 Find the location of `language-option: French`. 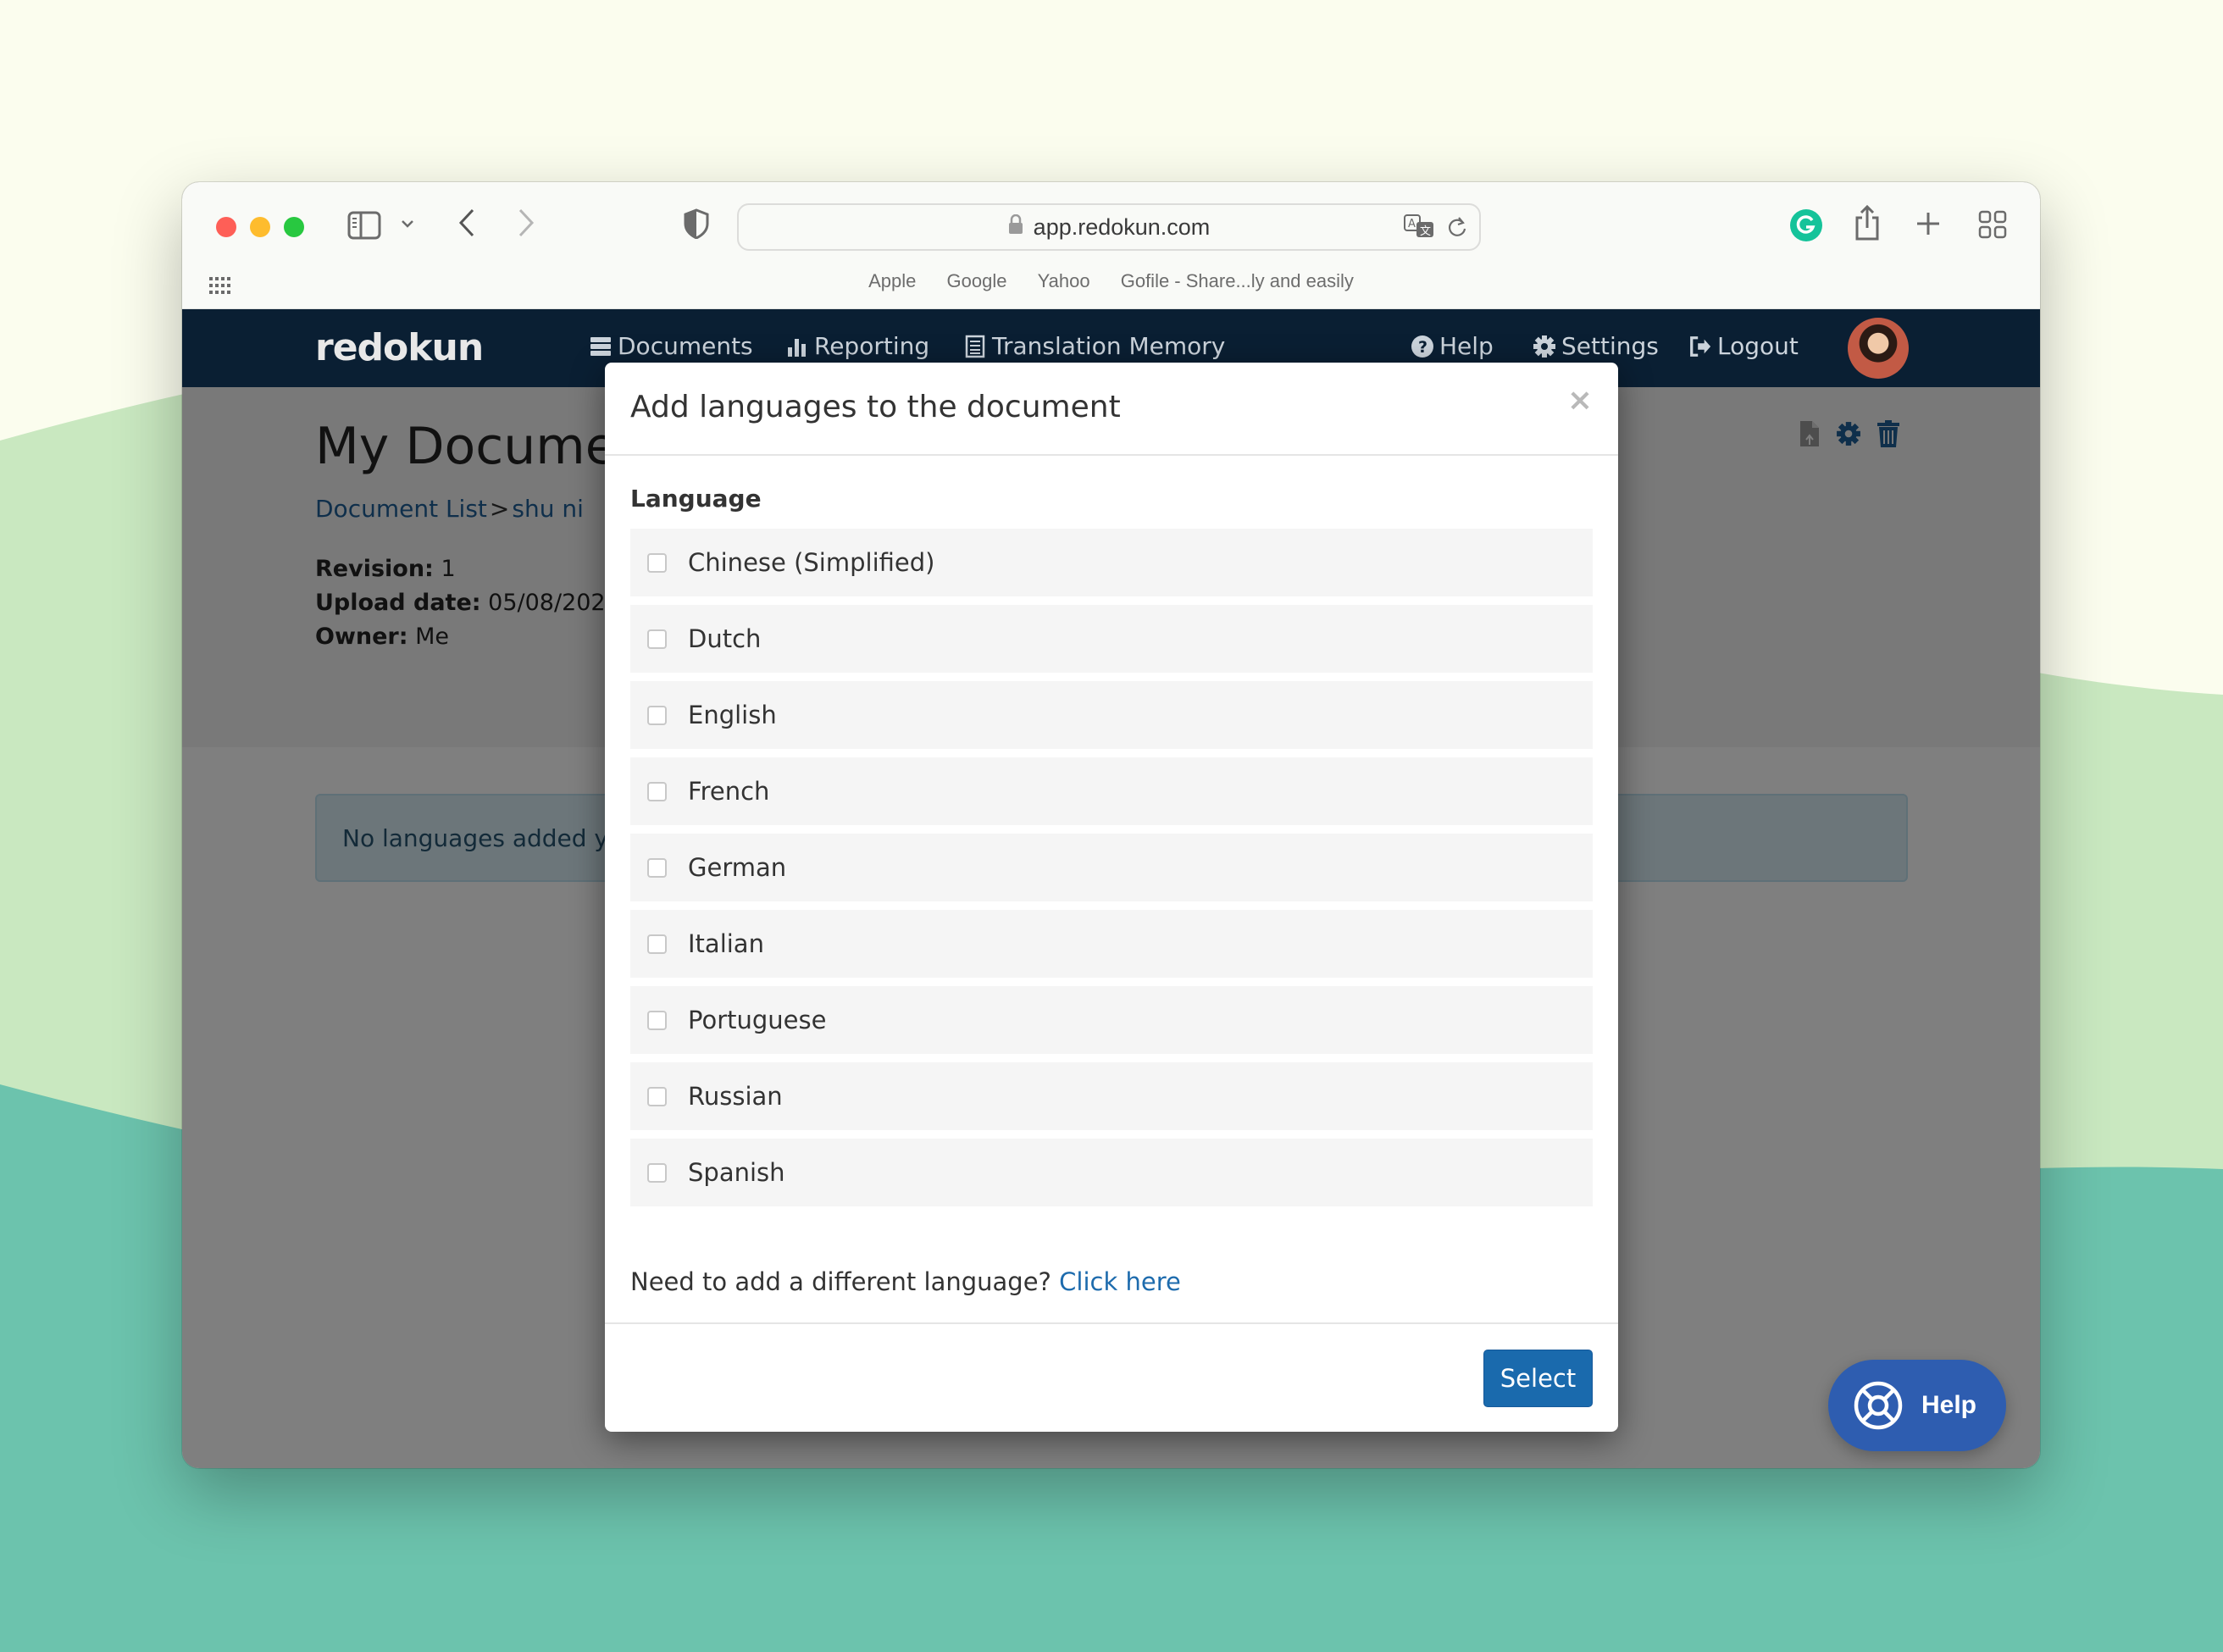

language-option: French is located at coordinates (1111, 791).